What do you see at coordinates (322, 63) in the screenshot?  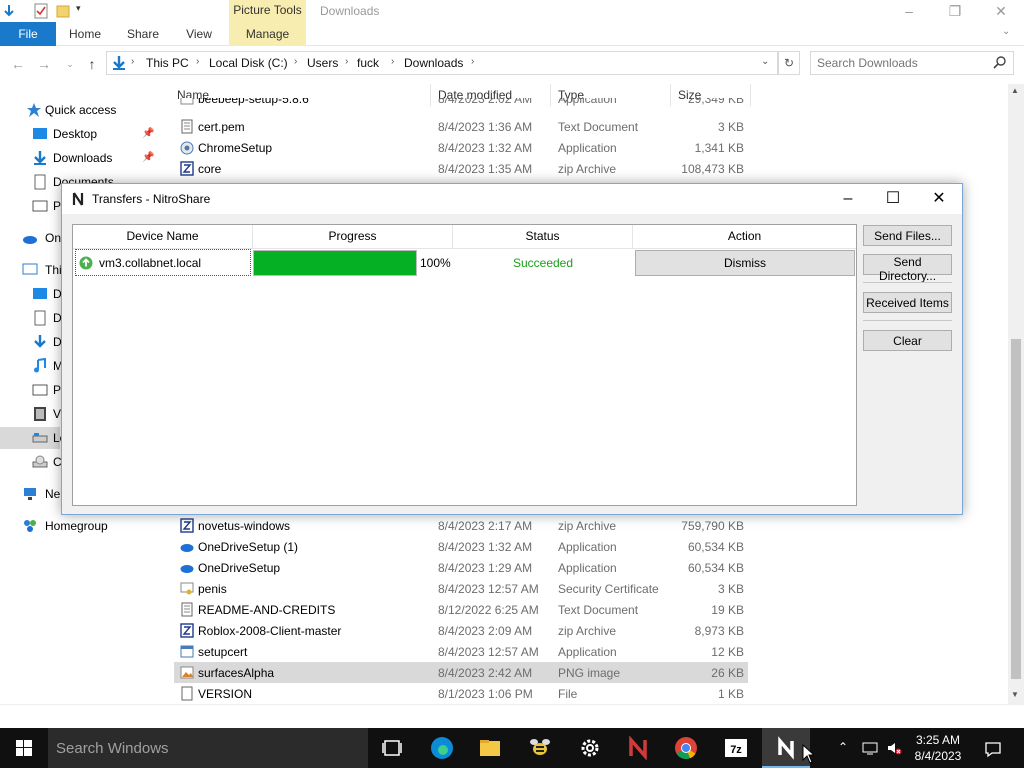 I see `breadcrumb-users: Users` at bounding box center [322, 63].